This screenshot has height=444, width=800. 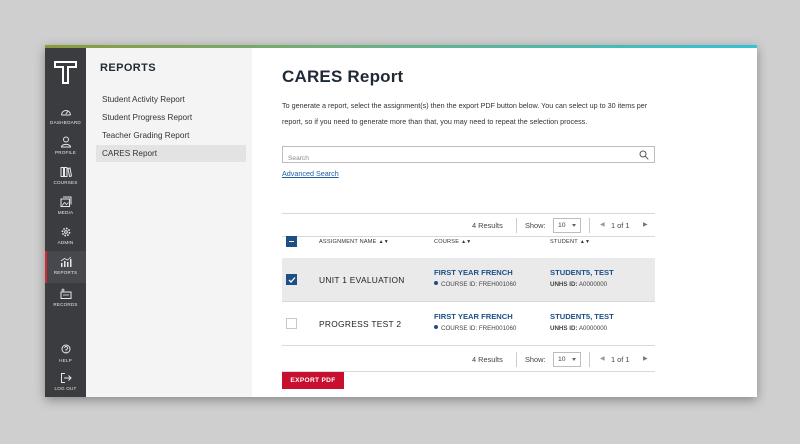 What do you see at coordinates (65, 384) in the screenshot?
I see `nav-logout: LOG OUT` at bounding box center [65, 384].